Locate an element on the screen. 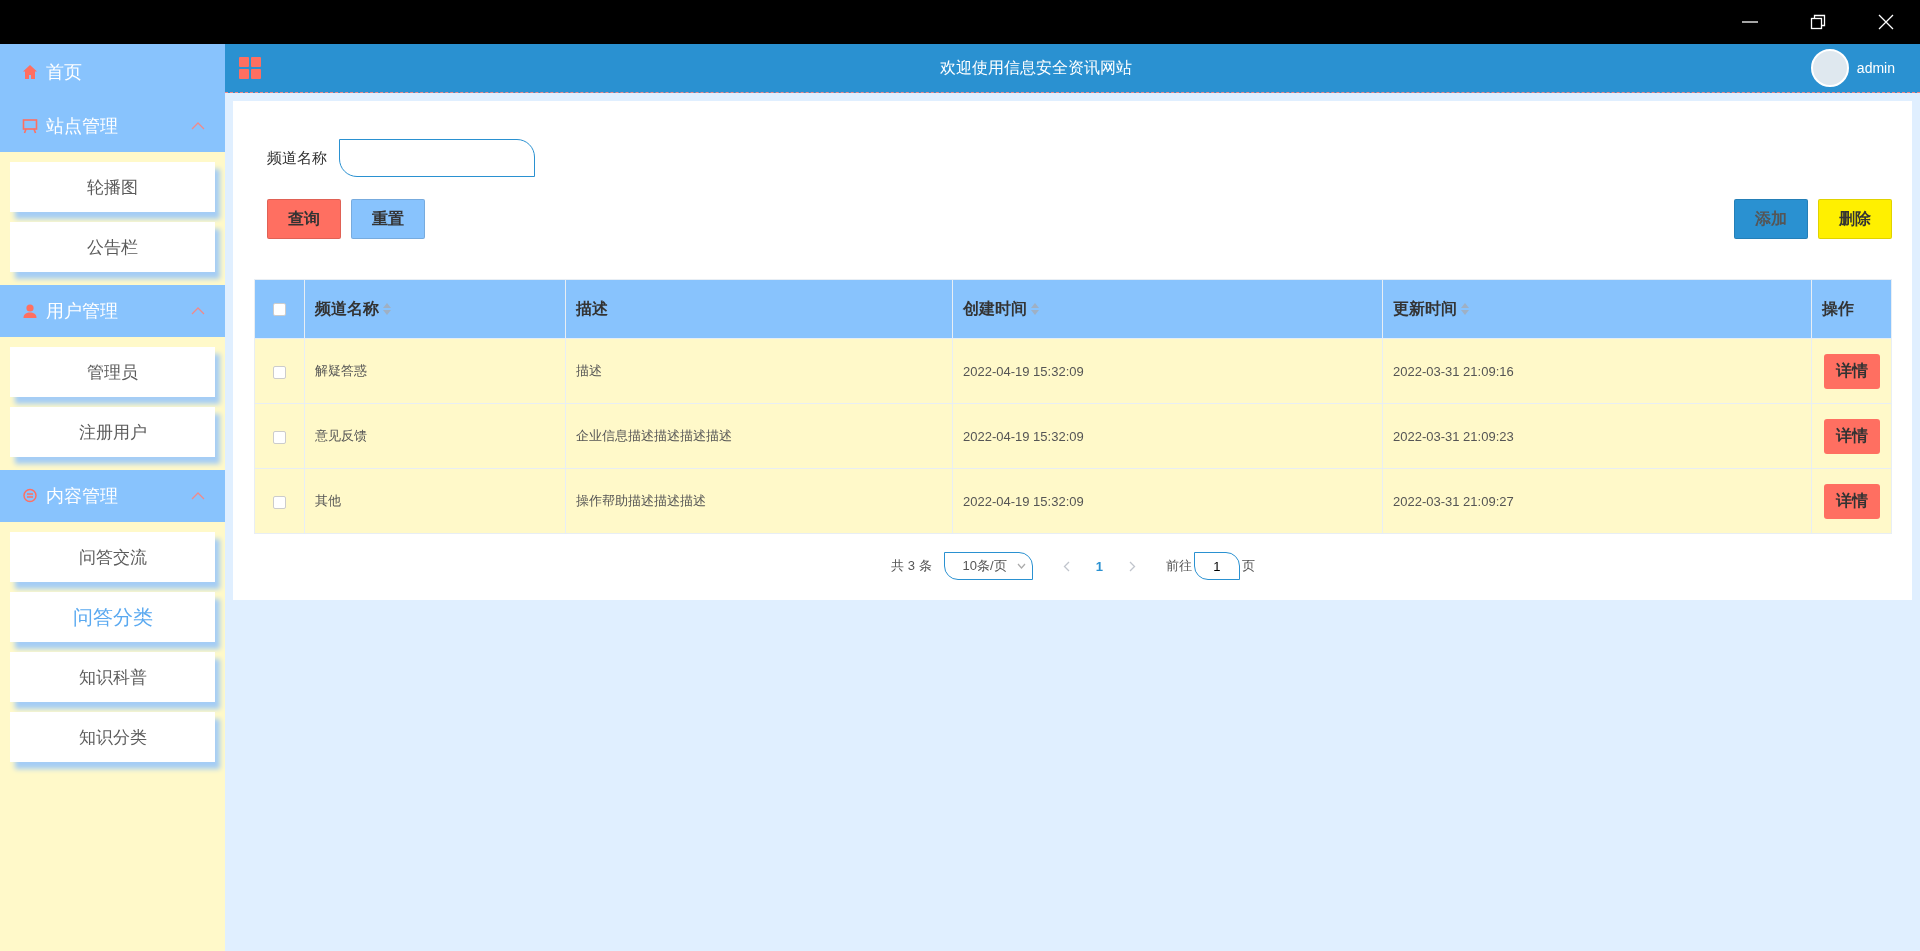 Image resolution: width=1920 pixels, height=951 pixels. column-header: 频道名称 is located at coordinates (347, 309).